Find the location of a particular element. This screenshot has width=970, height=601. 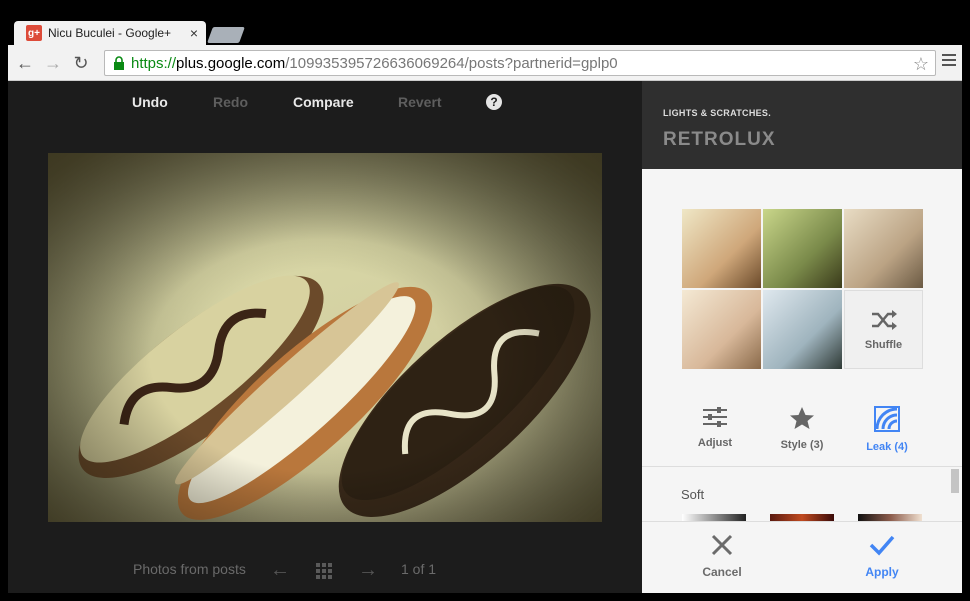

grid-view-icon is located at coordinates (324, 571).